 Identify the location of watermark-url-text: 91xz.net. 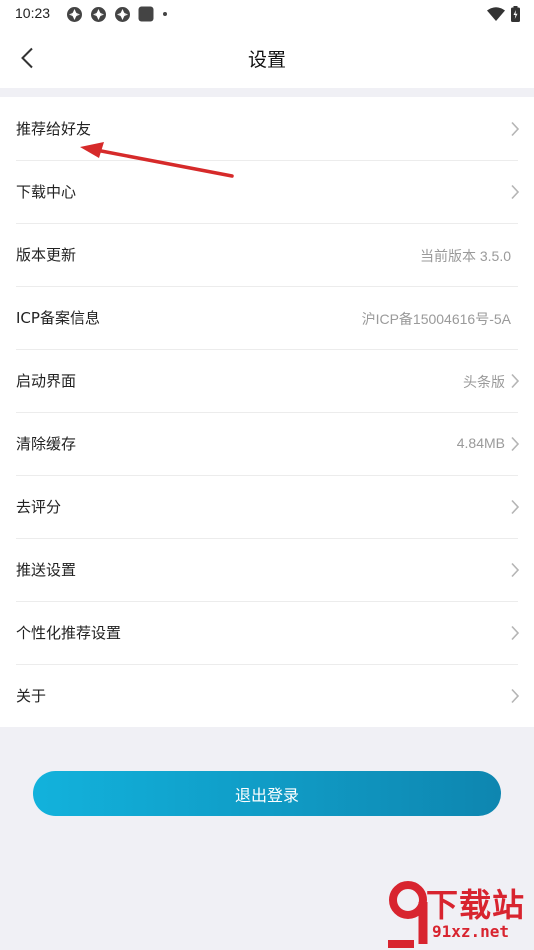
(471, 931).